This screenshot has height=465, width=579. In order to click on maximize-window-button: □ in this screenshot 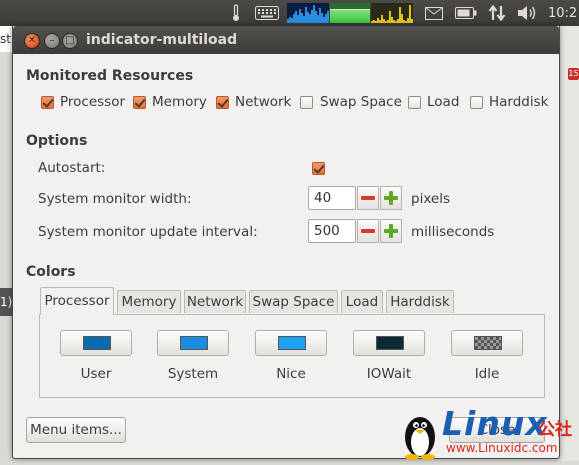, I will do `click(70, 41)`.